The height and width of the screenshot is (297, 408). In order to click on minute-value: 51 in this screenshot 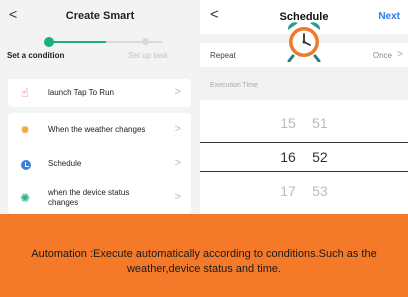, I will do `click(320, 123)`.